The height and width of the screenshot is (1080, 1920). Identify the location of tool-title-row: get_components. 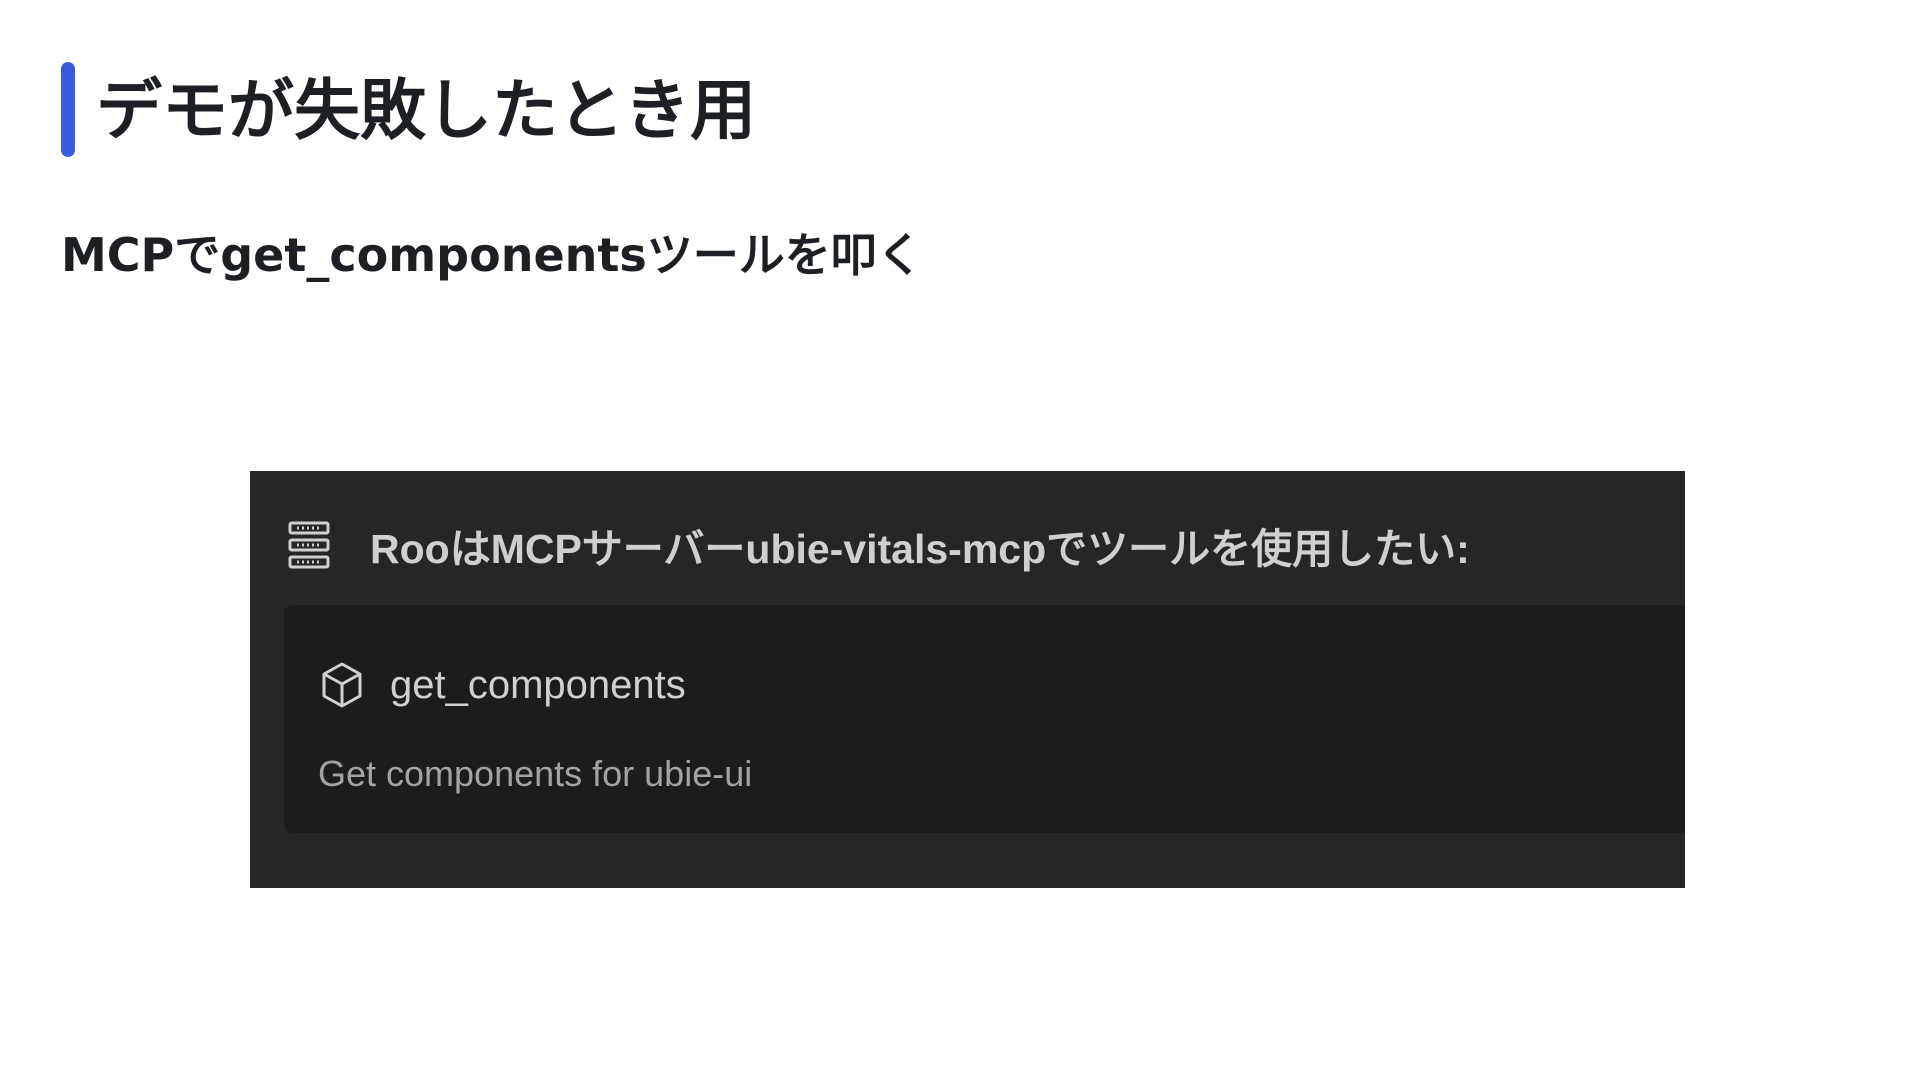
(503, 685).